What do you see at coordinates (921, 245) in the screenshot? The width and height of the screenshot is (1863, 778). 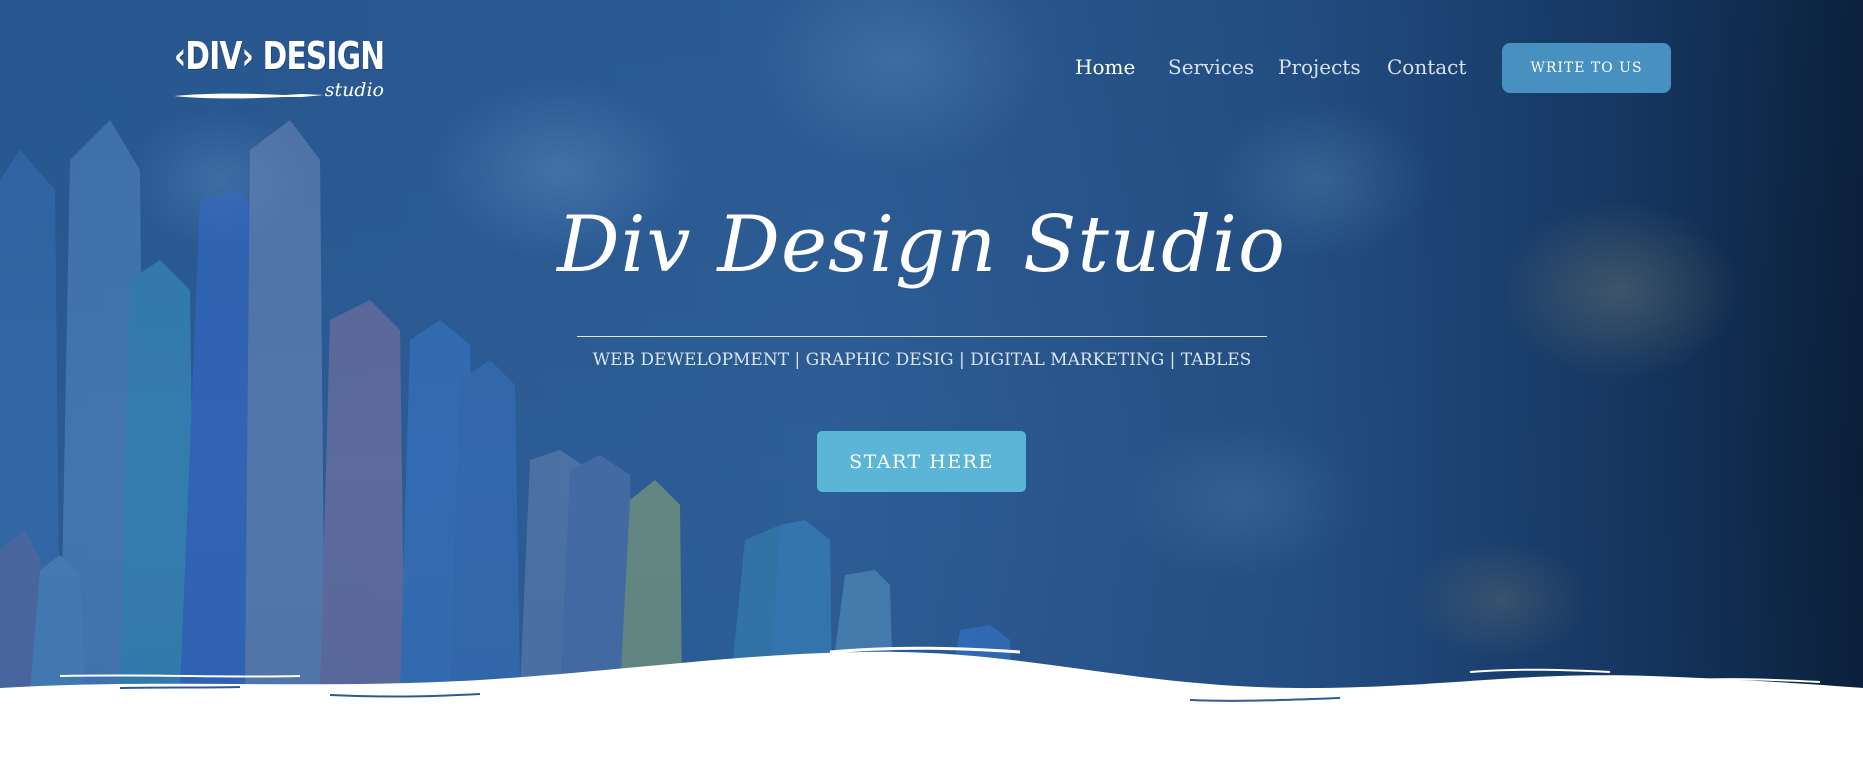 I see `hero-title: Div Design Studio` at bounding box center [921, 245].